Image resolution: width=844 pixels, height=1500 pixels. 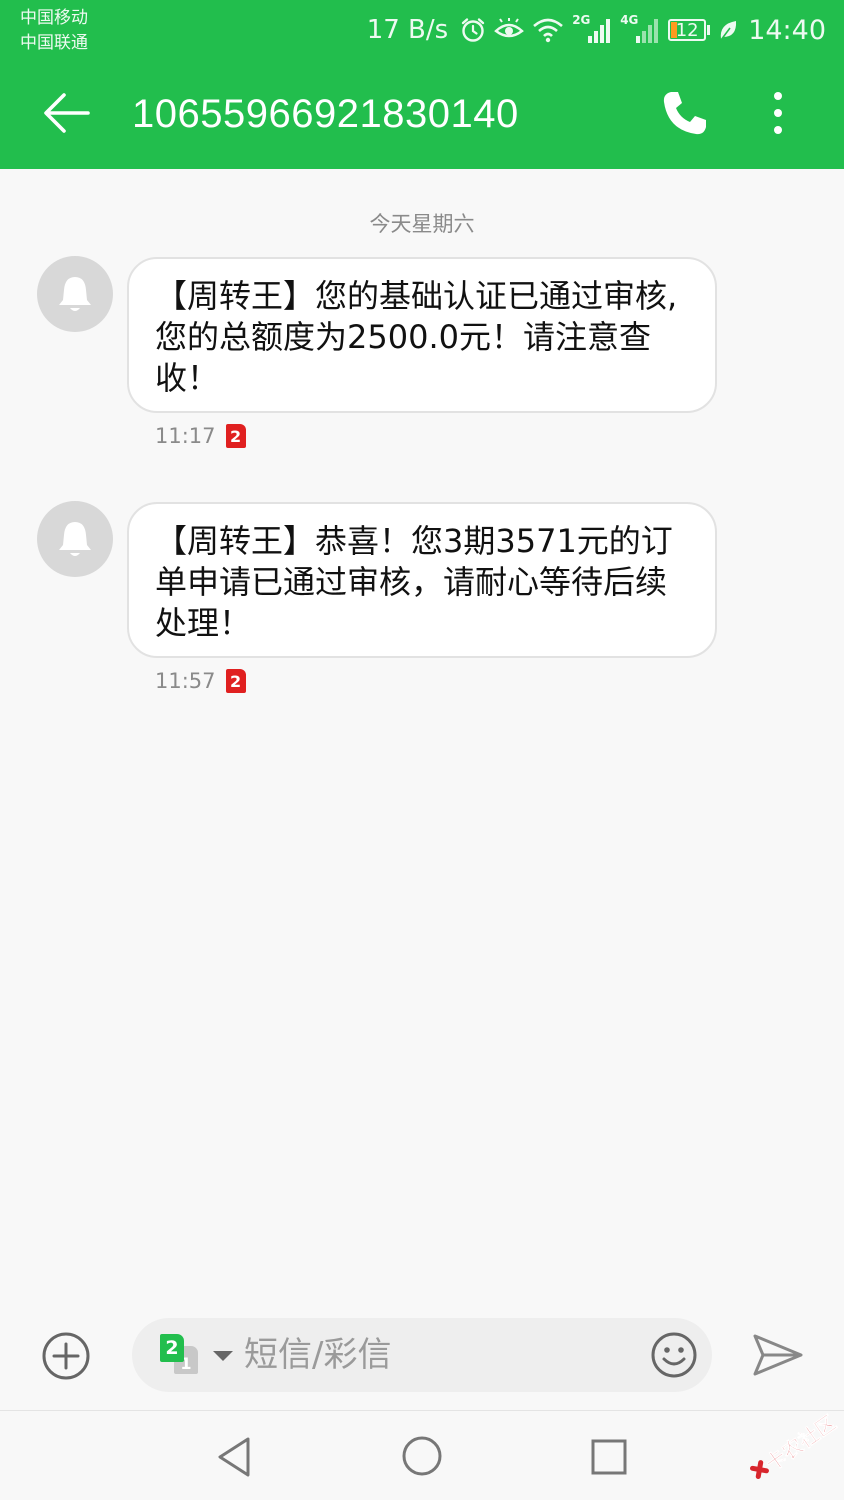 I want to click on nav-recent-button, so click(x=609, y=1457).